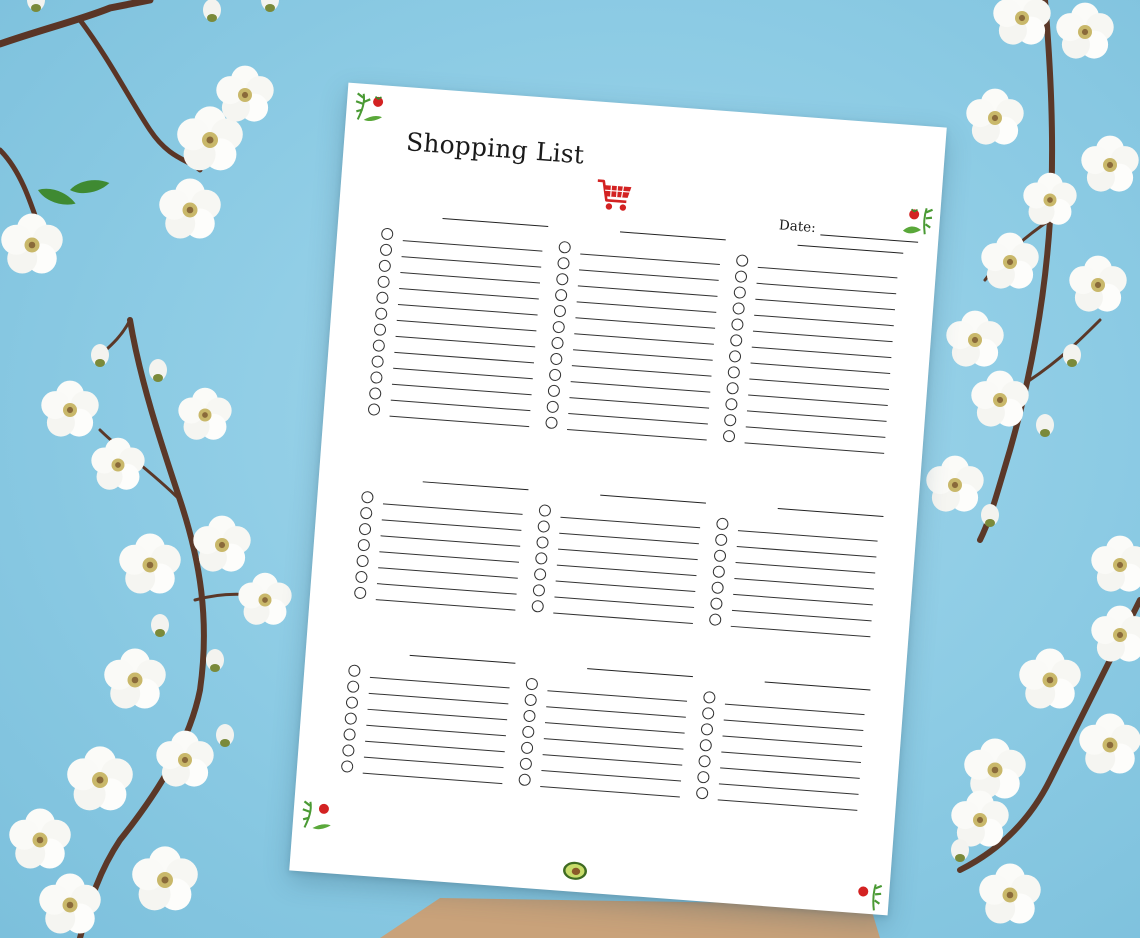 The image size is (1140, 938). What do you see at coordinates (316, 815) in the screenshot?
I see `strawberry-leaf-icon` at bounding box center [316, 815].